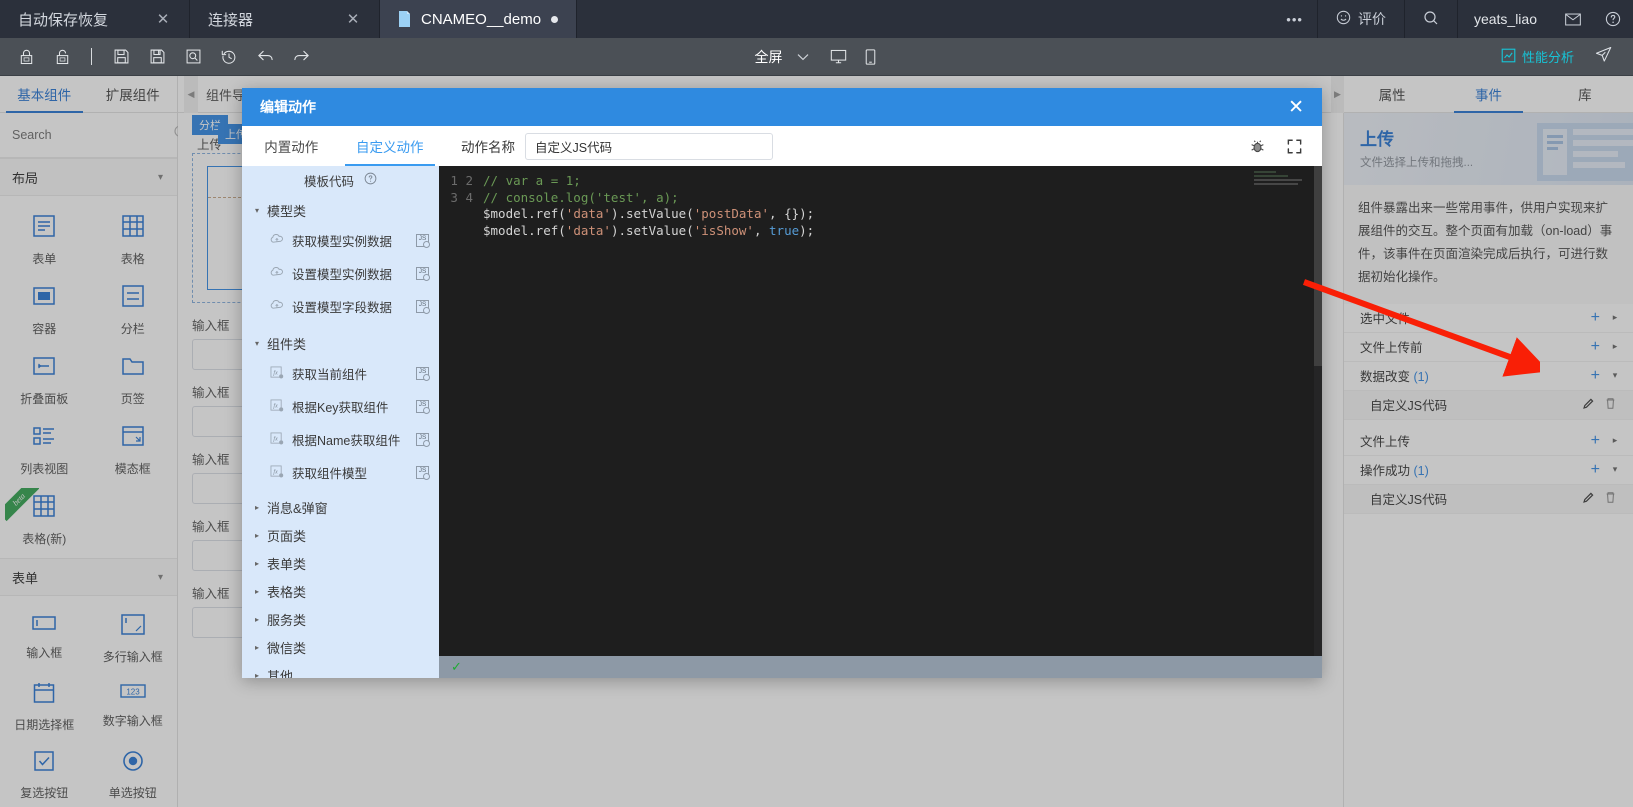 The width and height of the screenshot is (1633, 807). I want to click on tree-item-label: 获取当前组件, so click(330, 375).